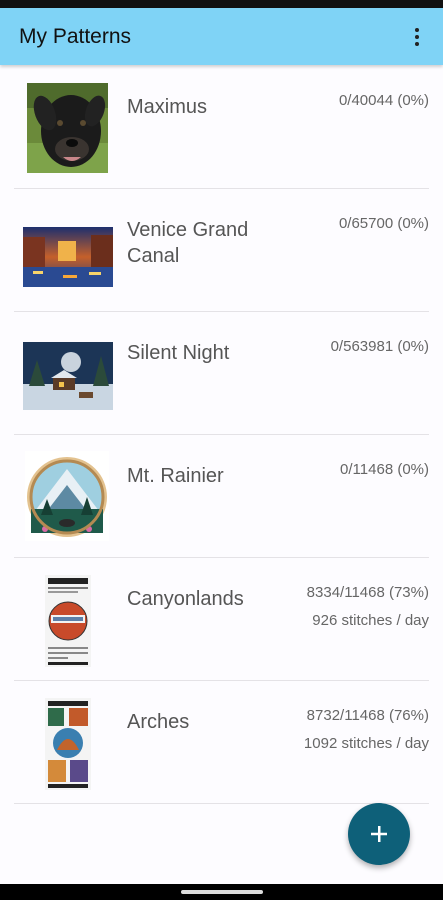  I want to click on add-pattern-button, so click(379, 834).